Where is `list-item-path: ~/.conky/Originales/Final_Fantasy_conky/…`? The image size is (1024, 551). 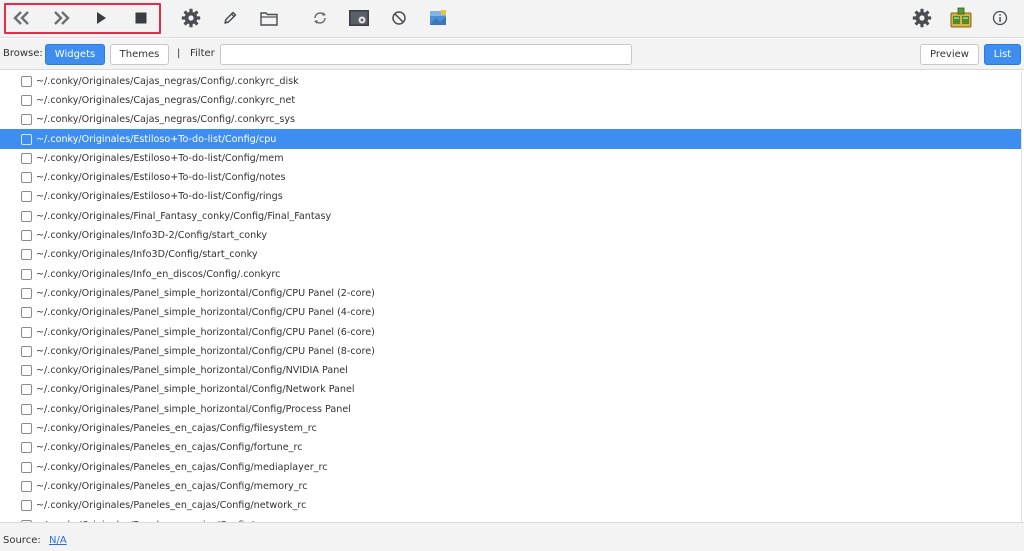 list-item-path: ~/.conky/Originales/Final_Fantasy_conky/… is located at coordinates (184, 216).